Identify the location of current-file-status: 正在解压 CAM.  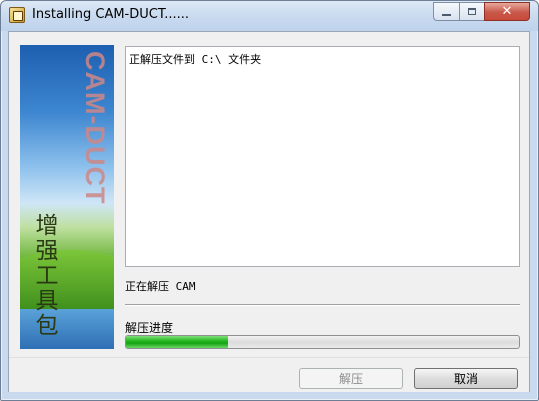
(160, 286).